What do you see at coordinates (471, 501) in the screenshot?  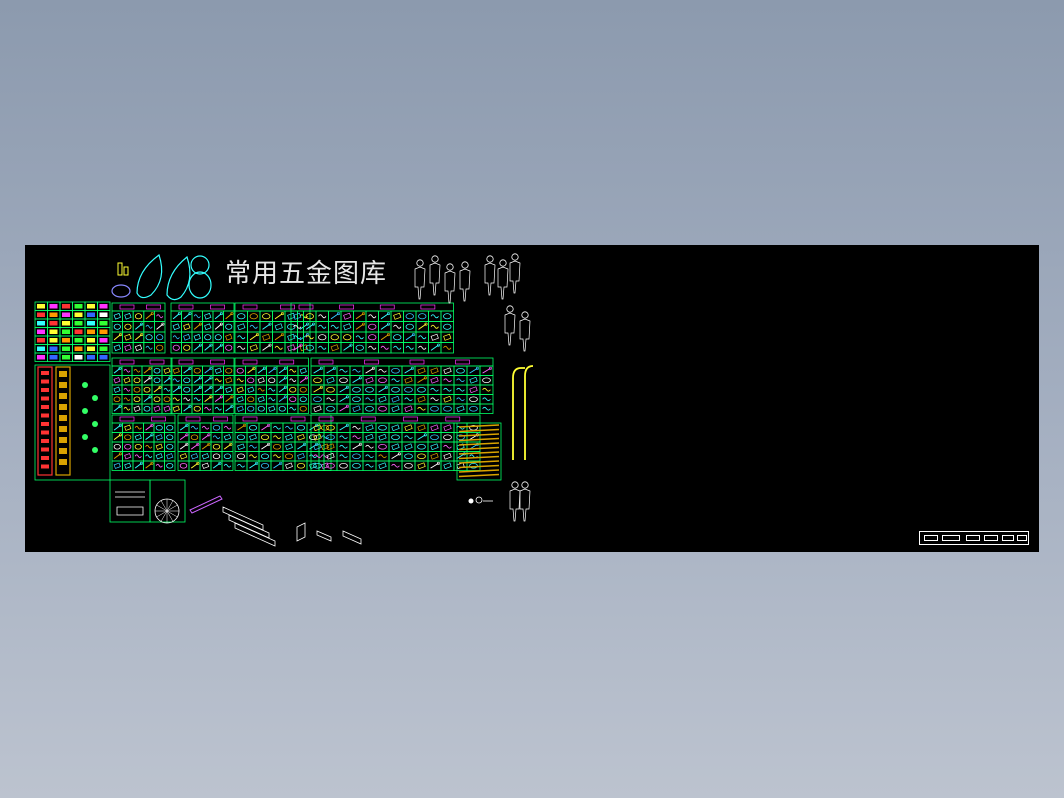 I see `knob-icon` at bounding box center [471, 501].